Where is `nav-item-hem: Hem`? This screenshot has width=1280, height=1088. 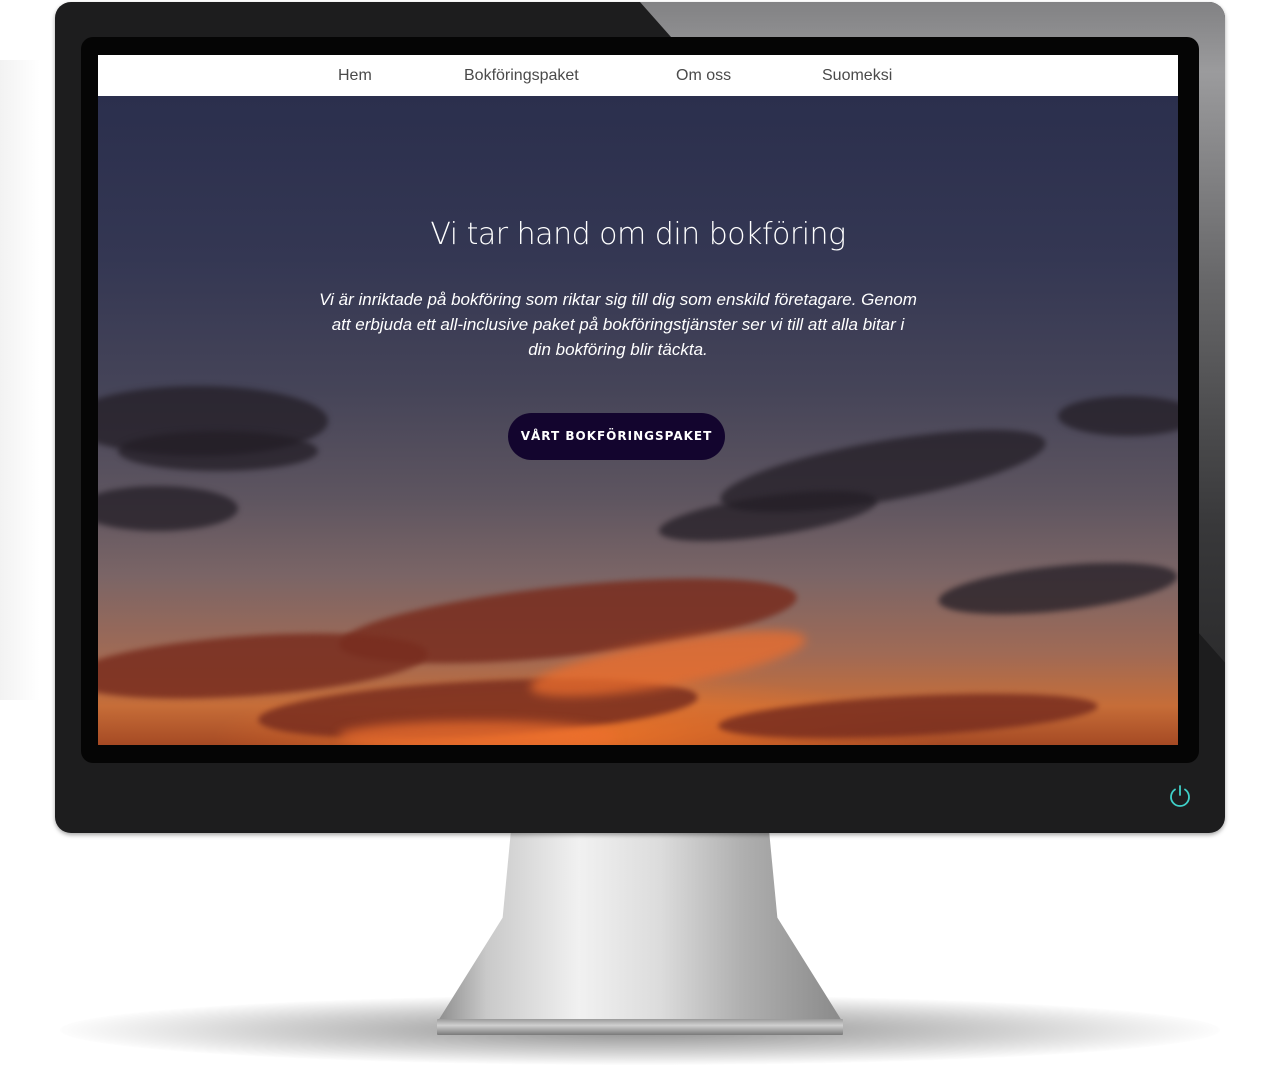 nav-item-hem: Hem is located at coordinates (355, 76).